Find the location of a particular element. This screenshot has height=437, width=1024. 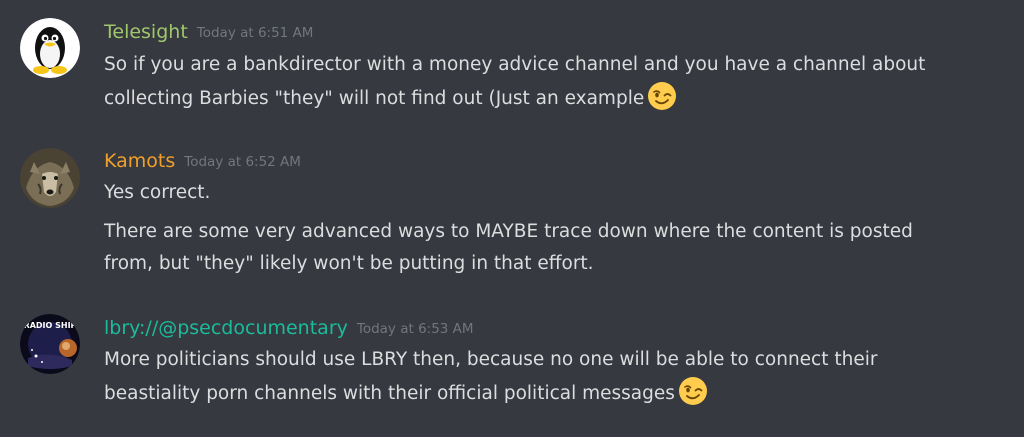

message-timestamp: Today at 6:53 AM is located at coordinates (415, 329).